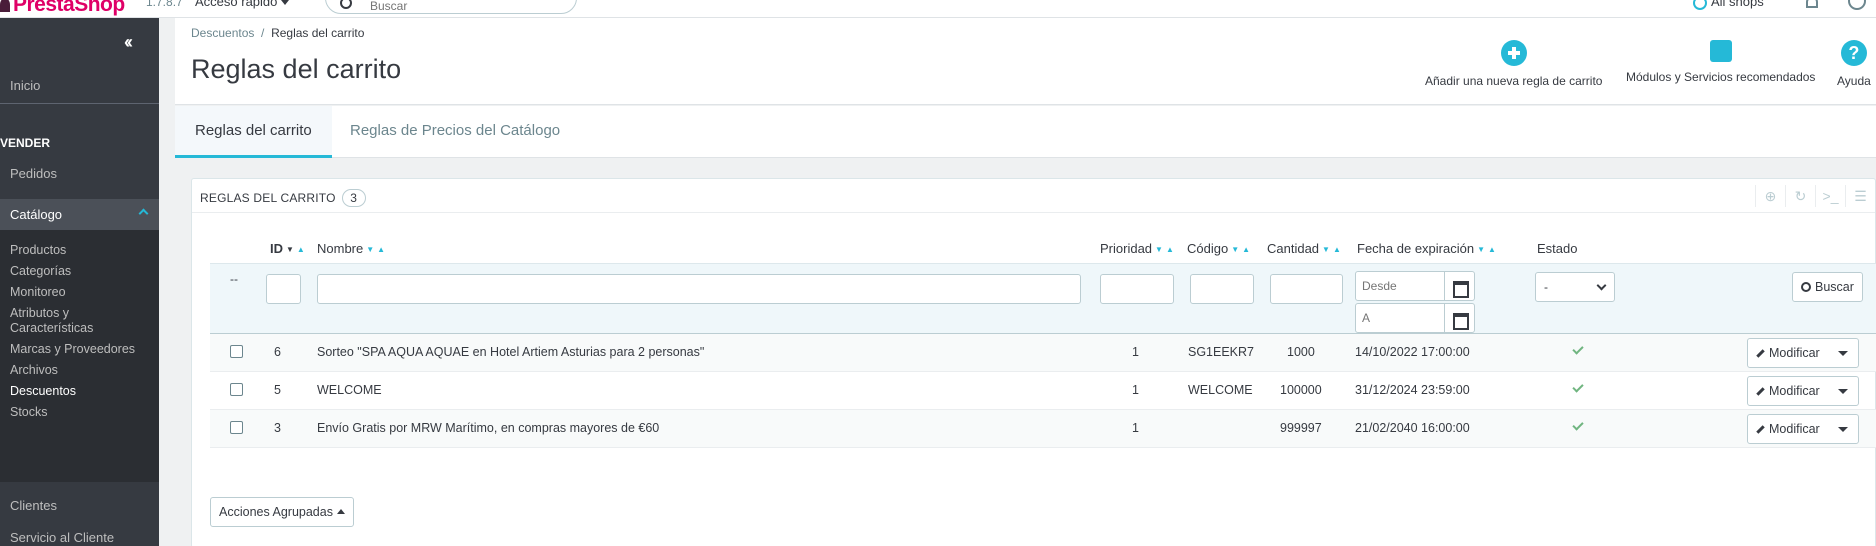  Describe the element at coordinates (1827, 287) in the screenshot. I see `search-button: Buscar` at that location.